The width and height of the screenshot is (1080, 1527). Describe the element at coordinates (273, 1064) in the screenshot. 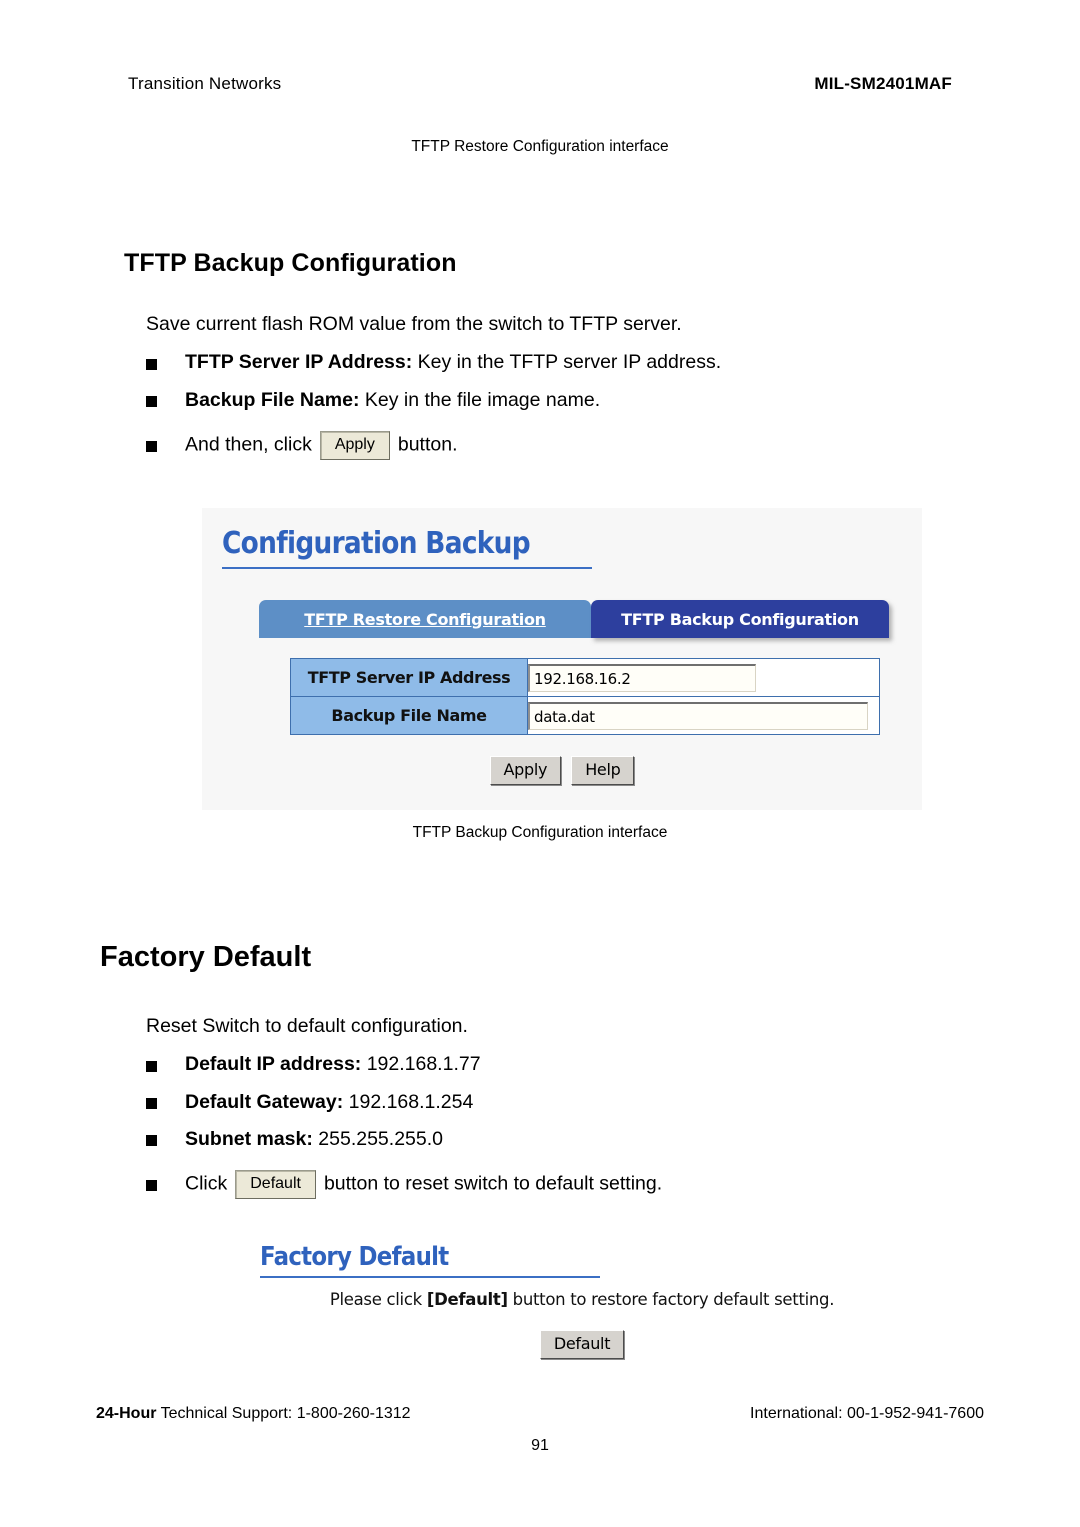

I see `bullet-label: Default IP address:` at that location.